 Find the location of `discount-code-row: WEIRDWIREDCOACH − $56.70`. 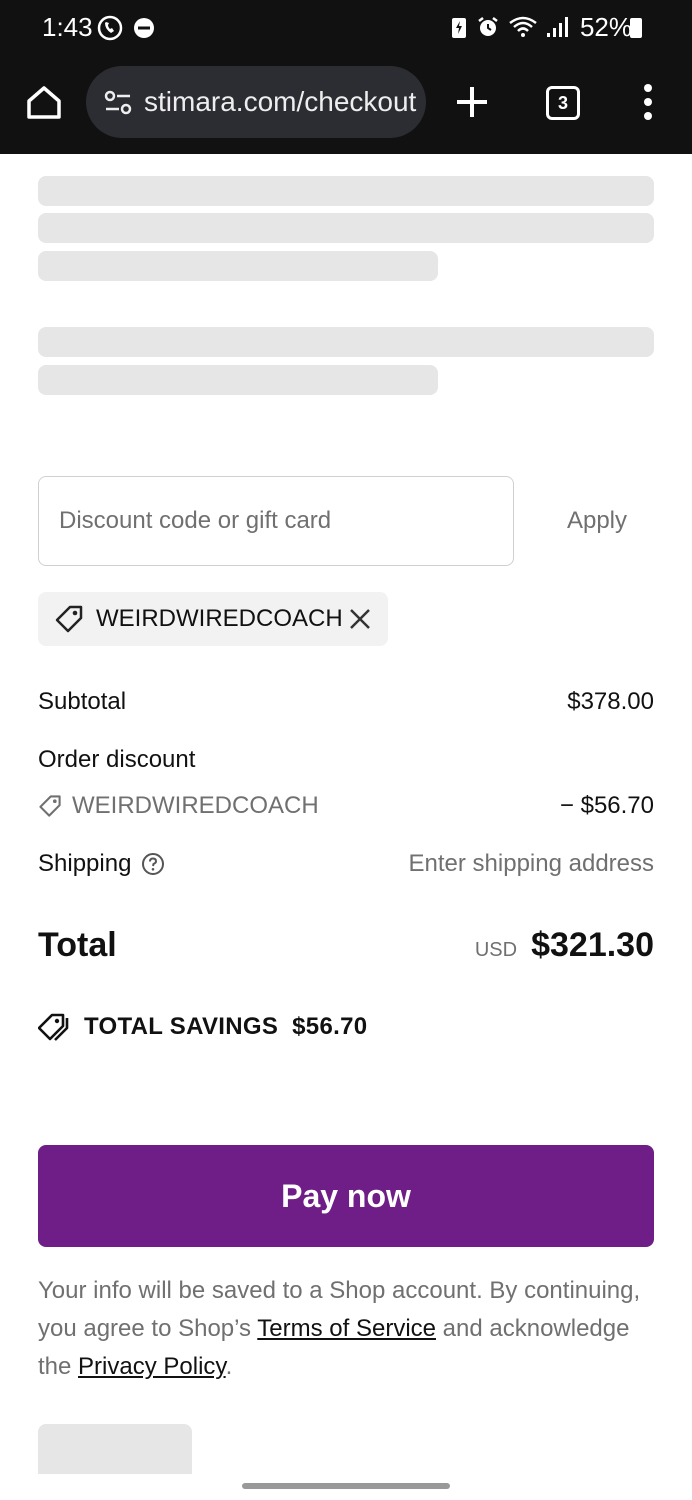

discount-code-row: WEIRDWIREDCOACH − $56.70 is located at coordinates (346, 806).